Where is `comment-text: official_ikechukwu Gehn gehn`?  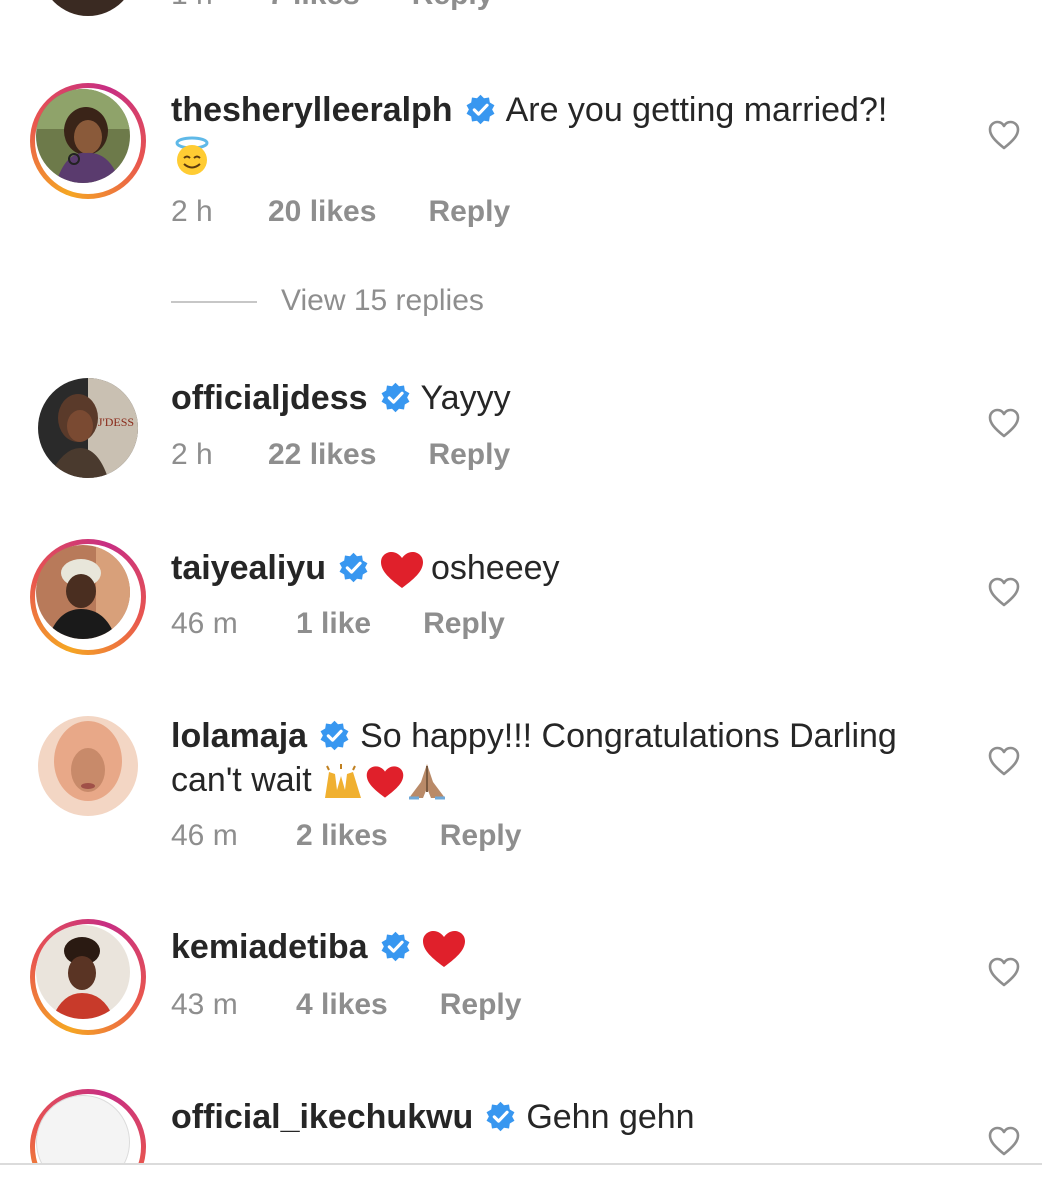 comment-text: official_ikechukwu Gehn gehn is located at coordinates (559, 1117).